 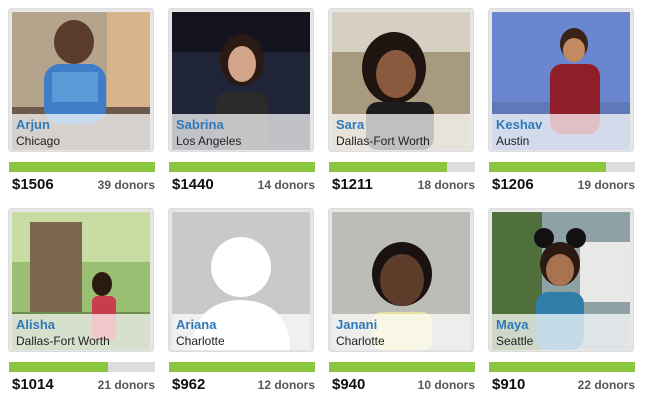 I want to click on participant-photo: Keshav Austin, so click(x=561, y=81).